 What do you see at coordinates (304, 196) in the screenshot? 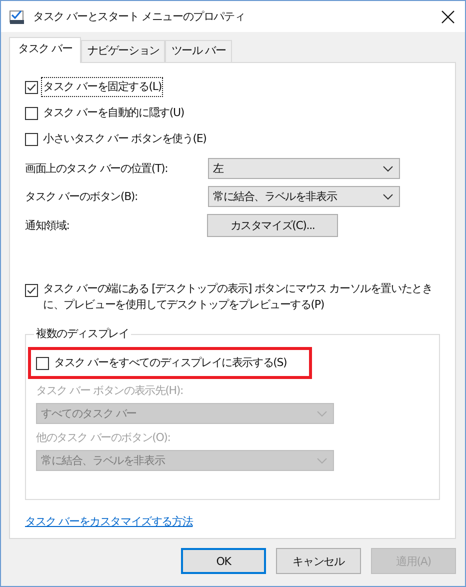
I see `dropdown: 常に結合、ラベルを非表示` at bounding box center [304, 196].